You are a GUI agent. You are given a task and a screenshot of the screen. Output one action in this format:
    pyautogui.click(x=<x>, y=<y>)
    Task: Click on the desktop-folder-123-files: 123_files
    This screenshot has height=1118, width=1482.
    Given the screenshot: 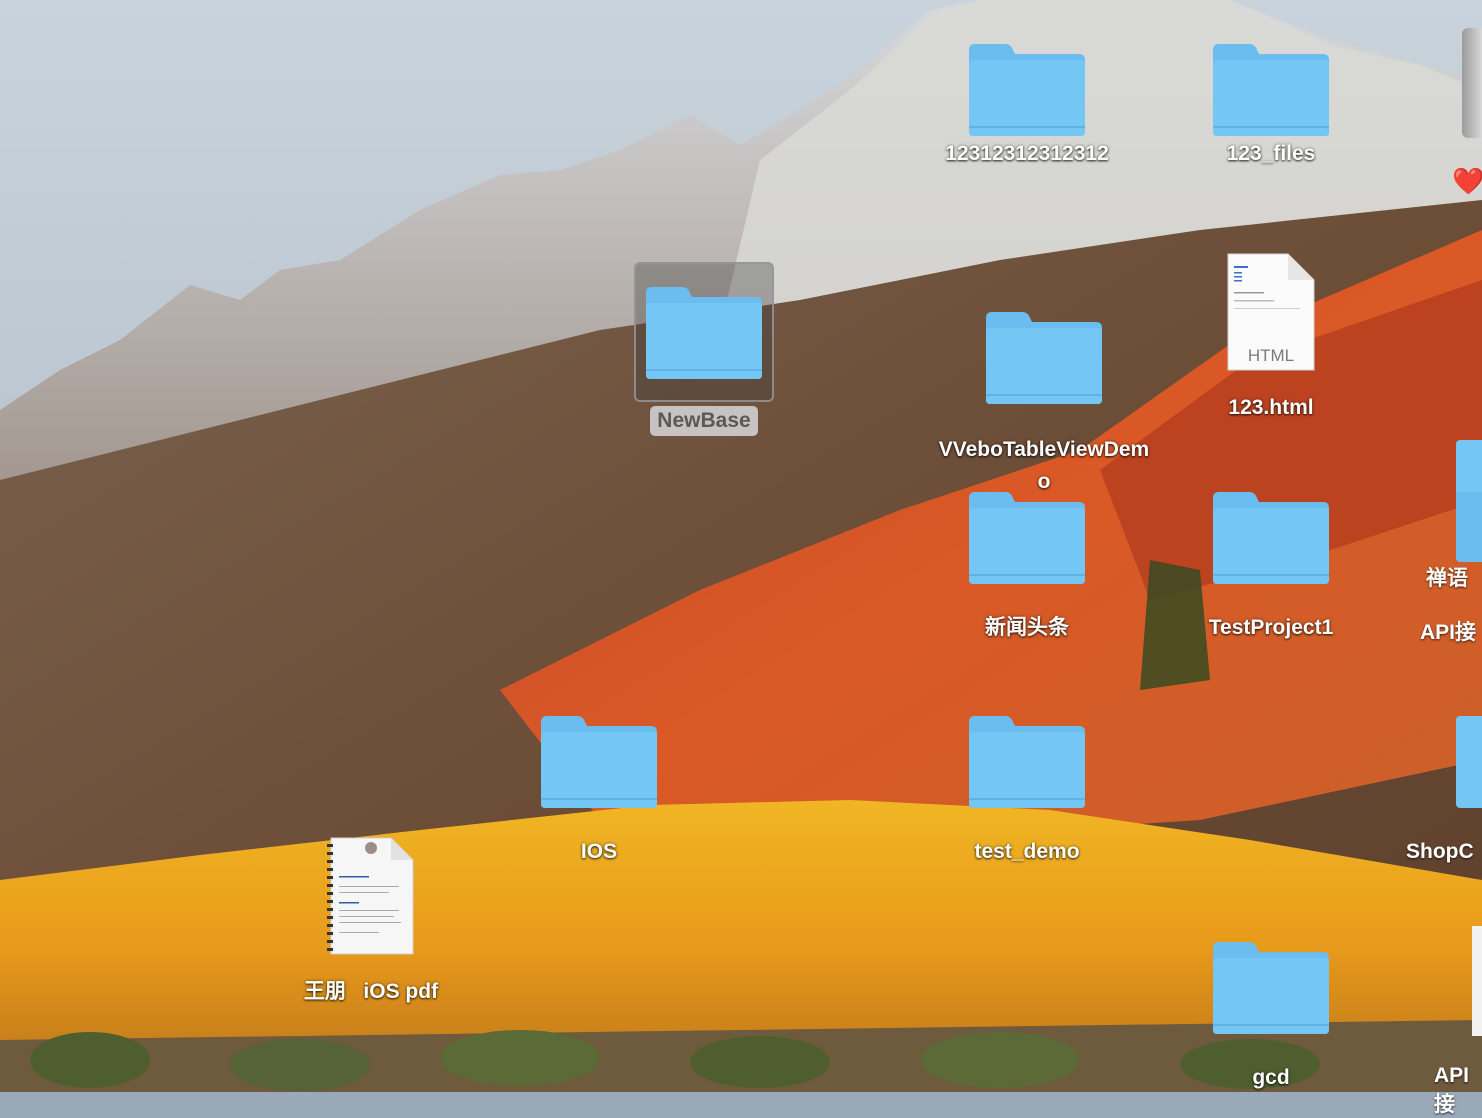 What is the action you would take?
    pyautogui.click(x=1271, y=105)
    